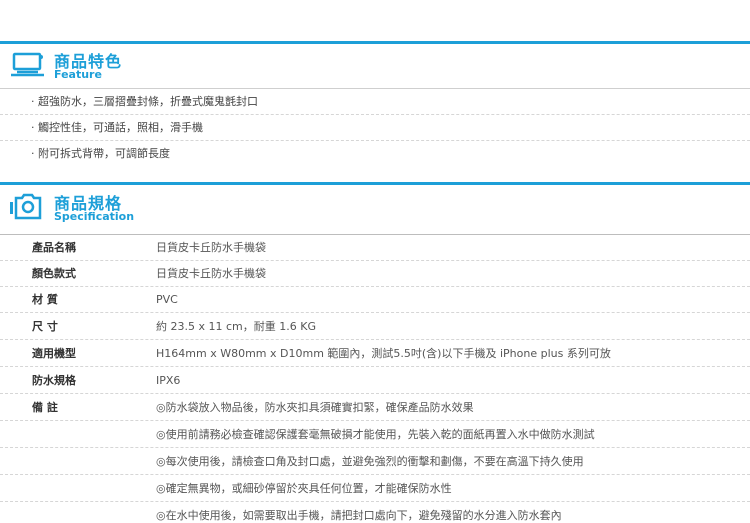  What do you see at coordinates (26, 206) in the screenshot?
I see `camera-icon` at bounding box center [26, 206].